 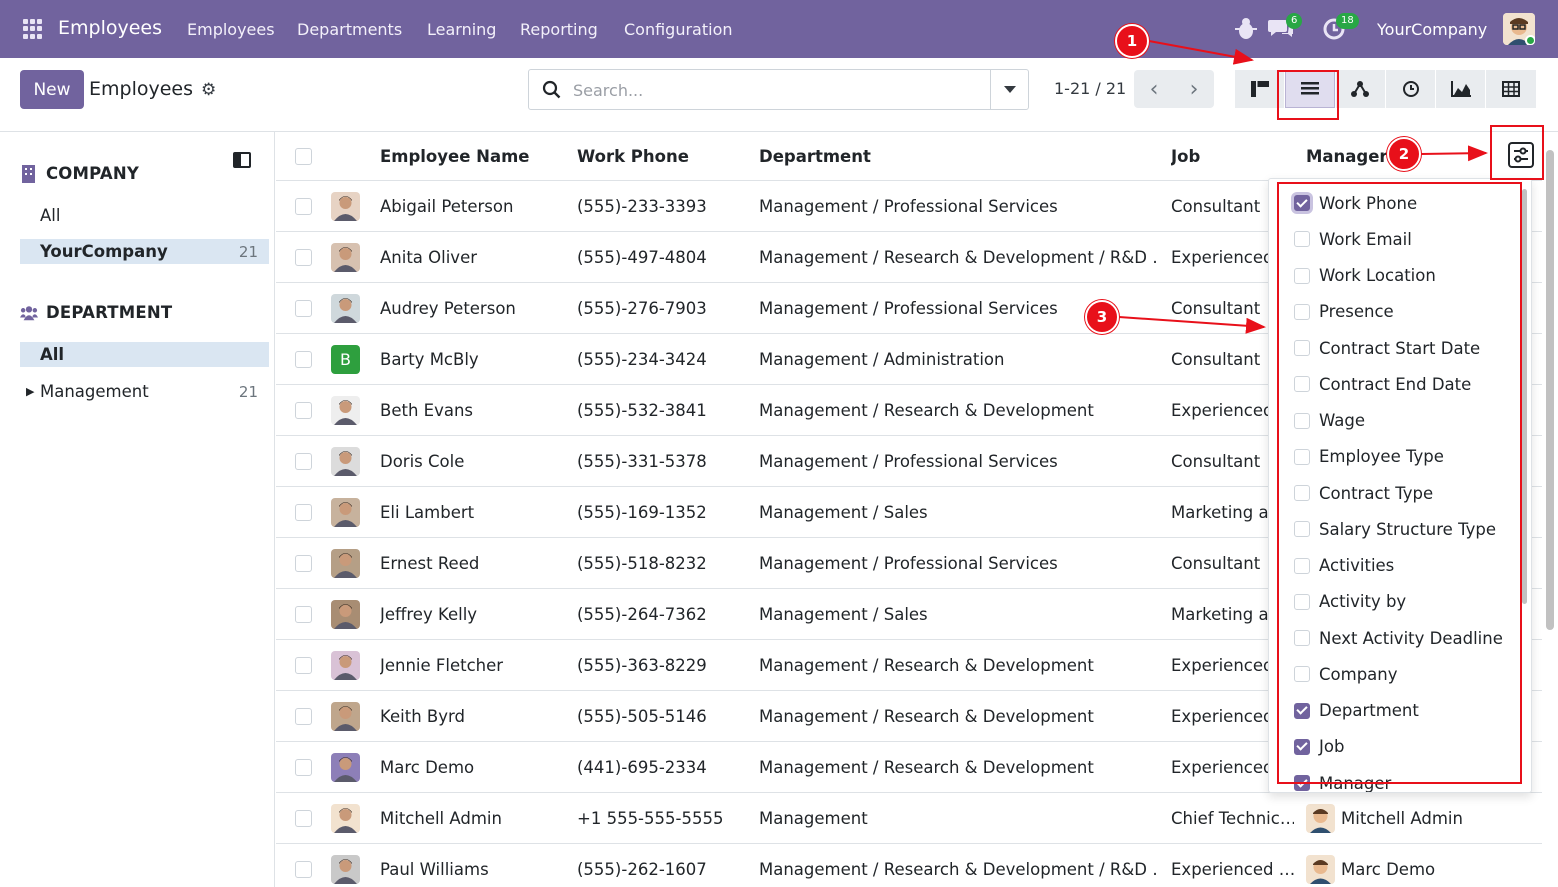 I want to click on employee-name: Barty McBly, so click(x=429, y=359).